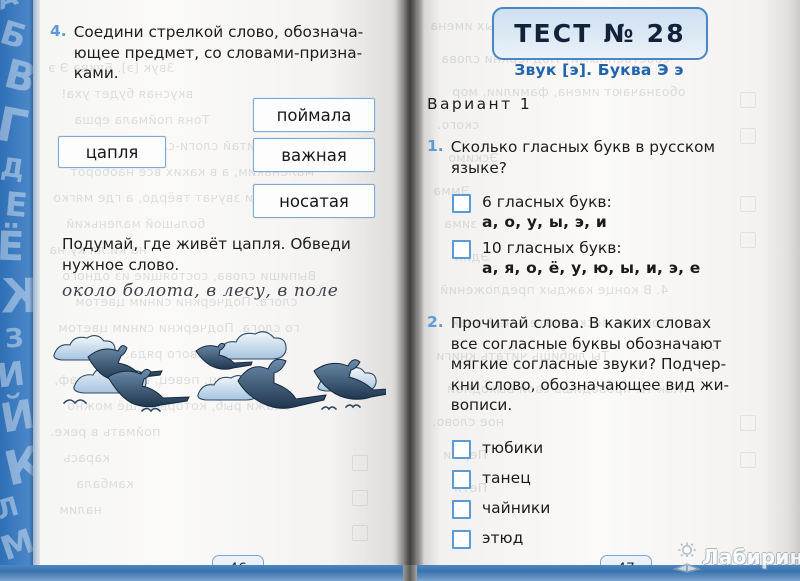 The height and width of the screenshot is (581, 800). What do you see at coordinates (206, 244) in the screenshot?
I see `prompt-line: Подумай, где живёт цапля. Обведи` at bounding box center [206, 244].